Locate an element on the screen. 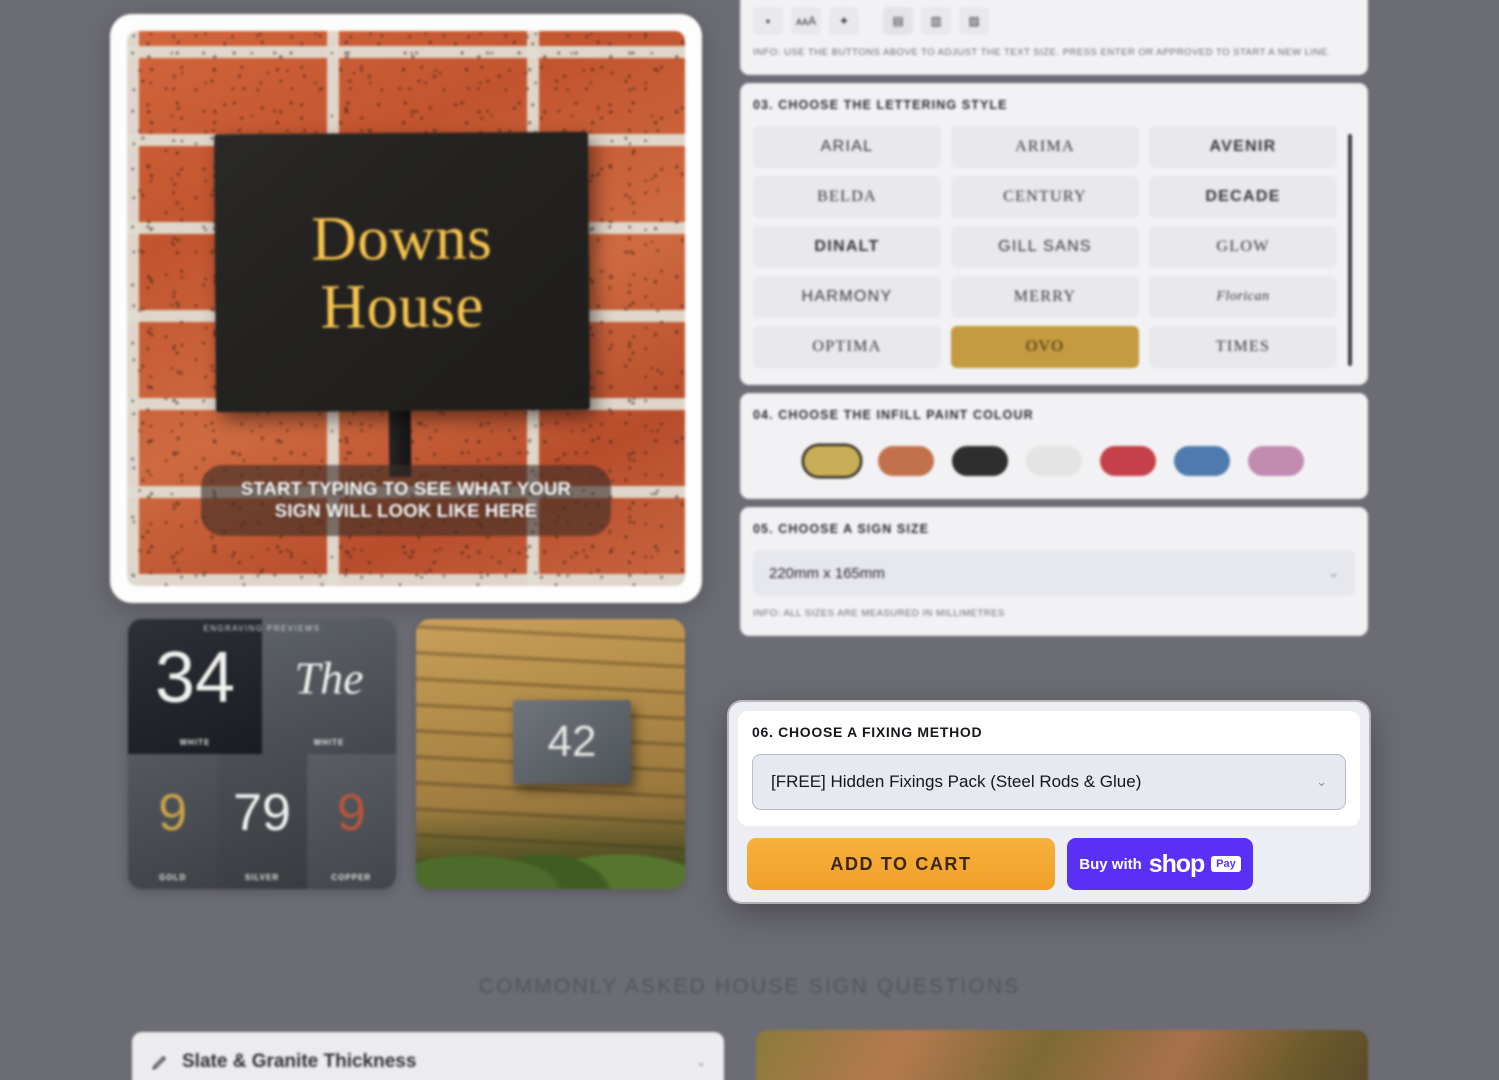  paint-swatch-white is located at coordinates (1054, 461).